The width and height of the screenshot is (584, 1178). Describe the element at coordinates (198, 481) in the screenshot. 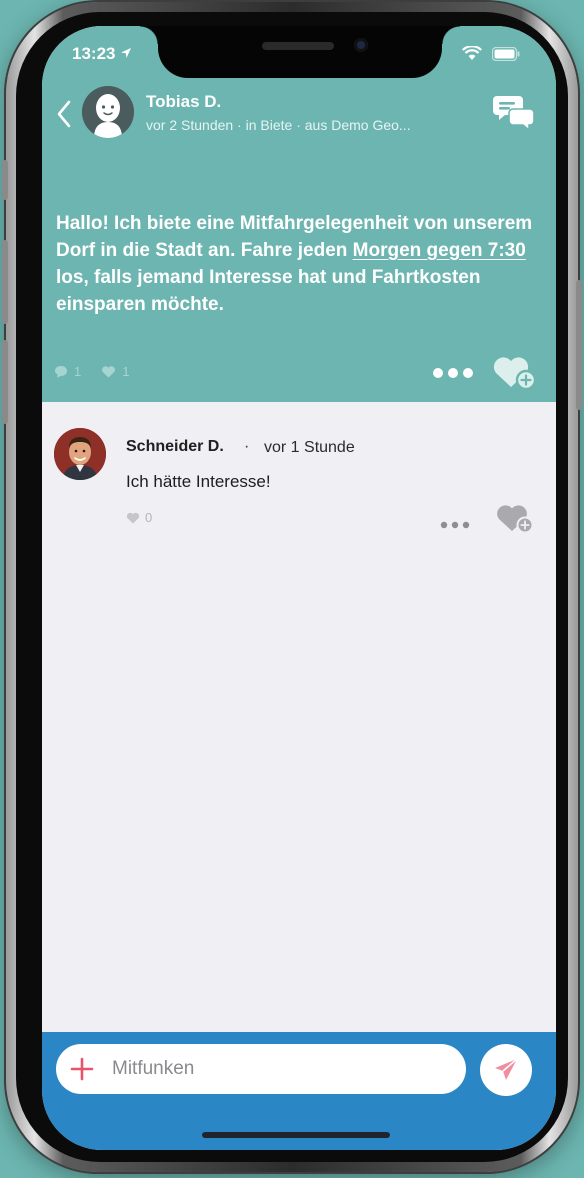

I see `comment-body: Ich hätte Interesse!` at that location.